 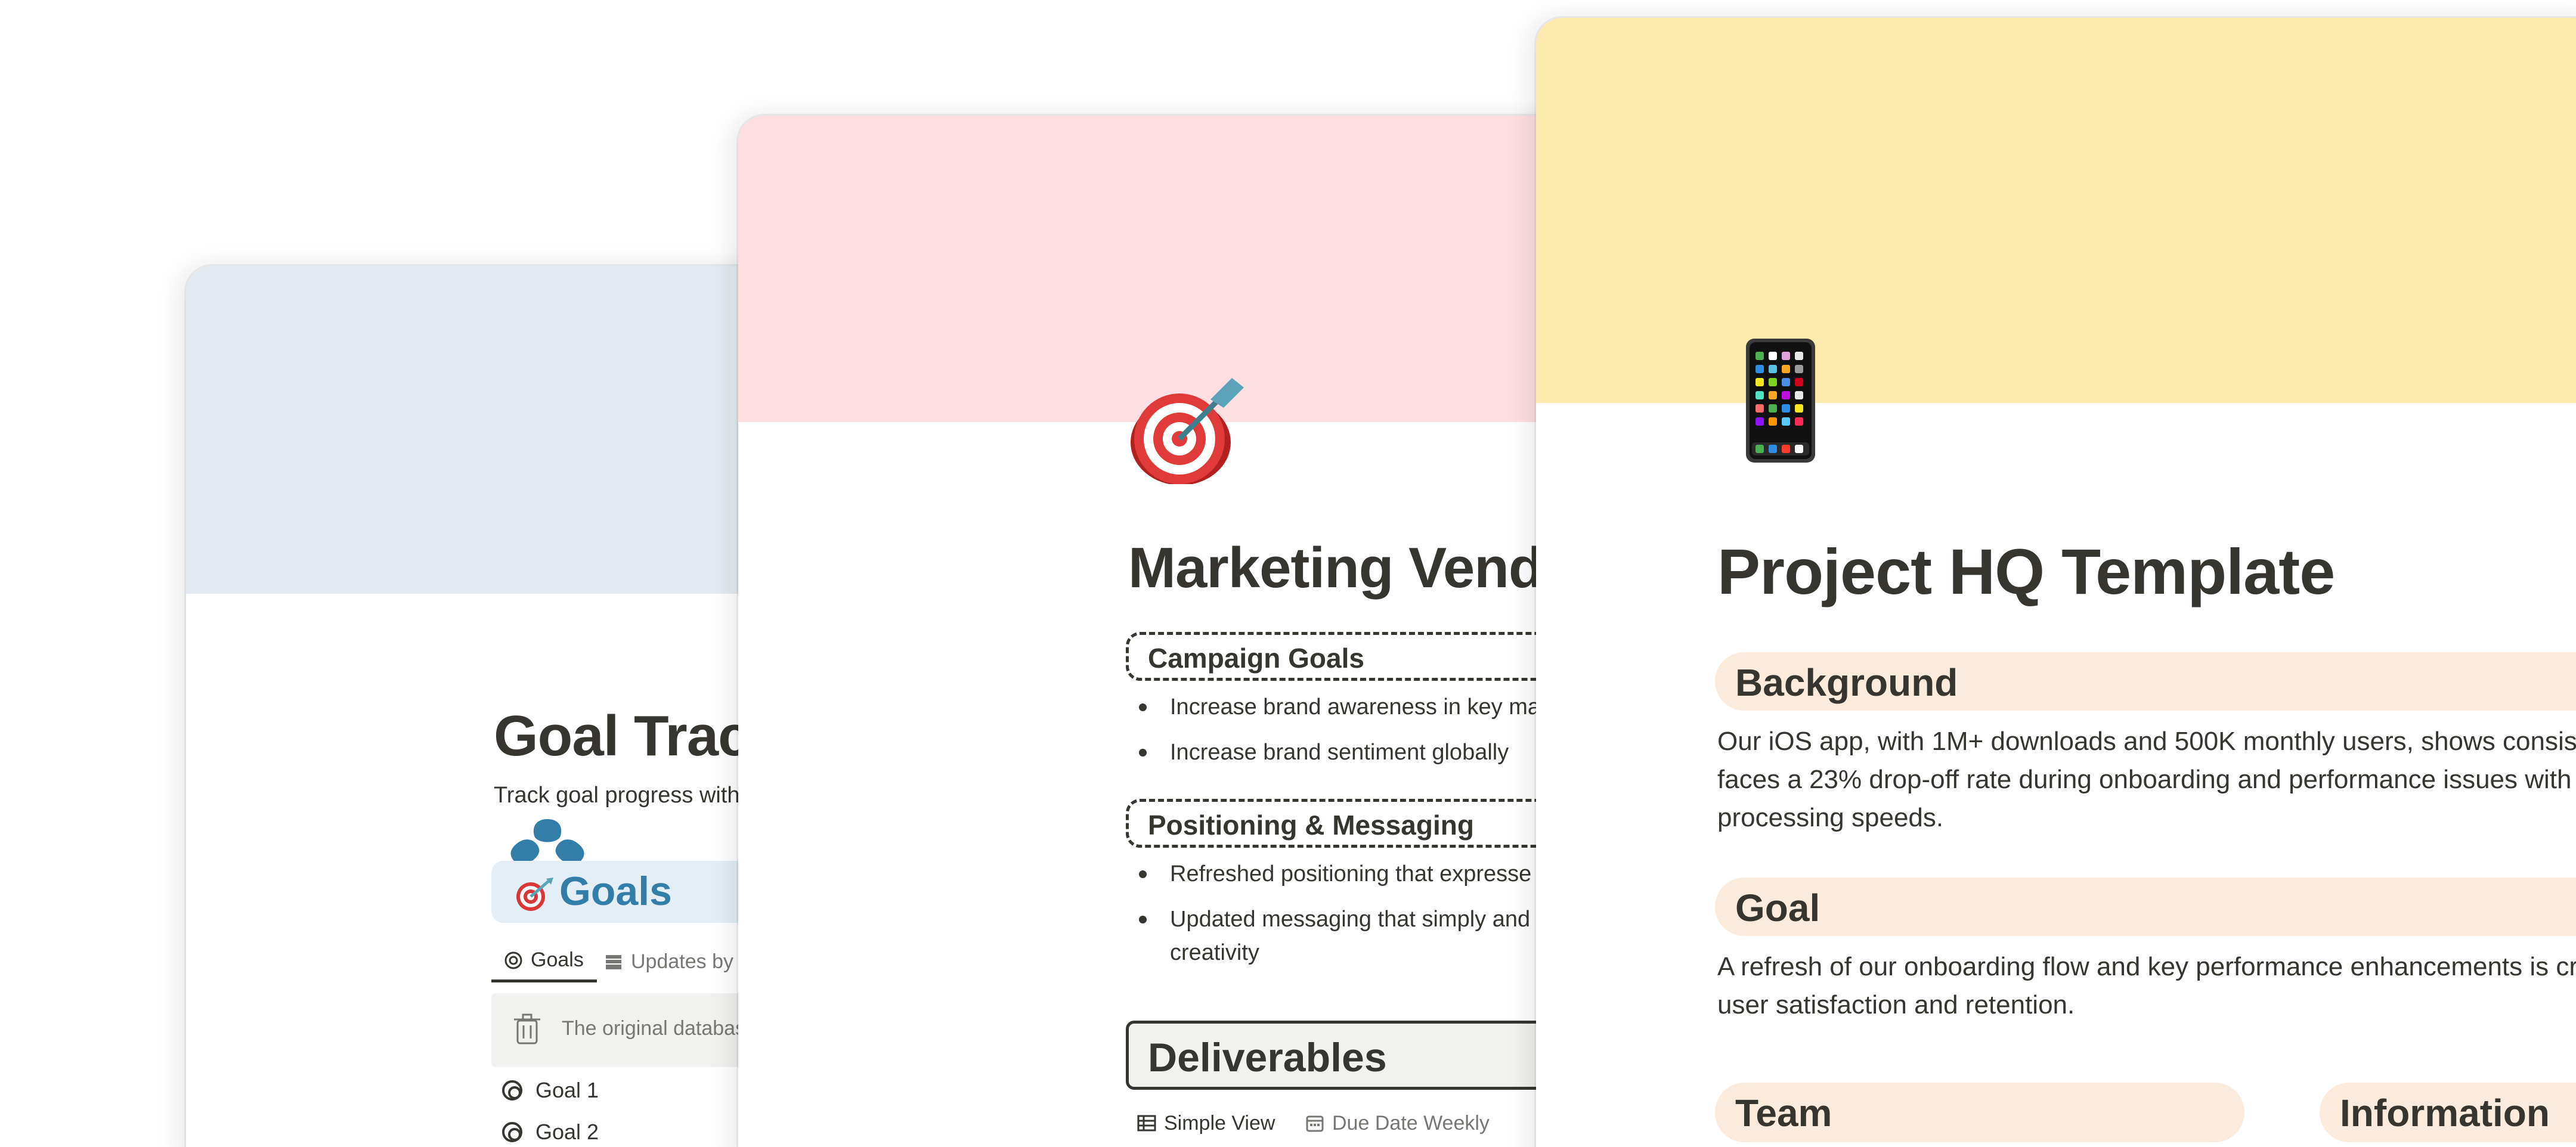 I want to click on table-icon, so click(x=1147, y=1123).